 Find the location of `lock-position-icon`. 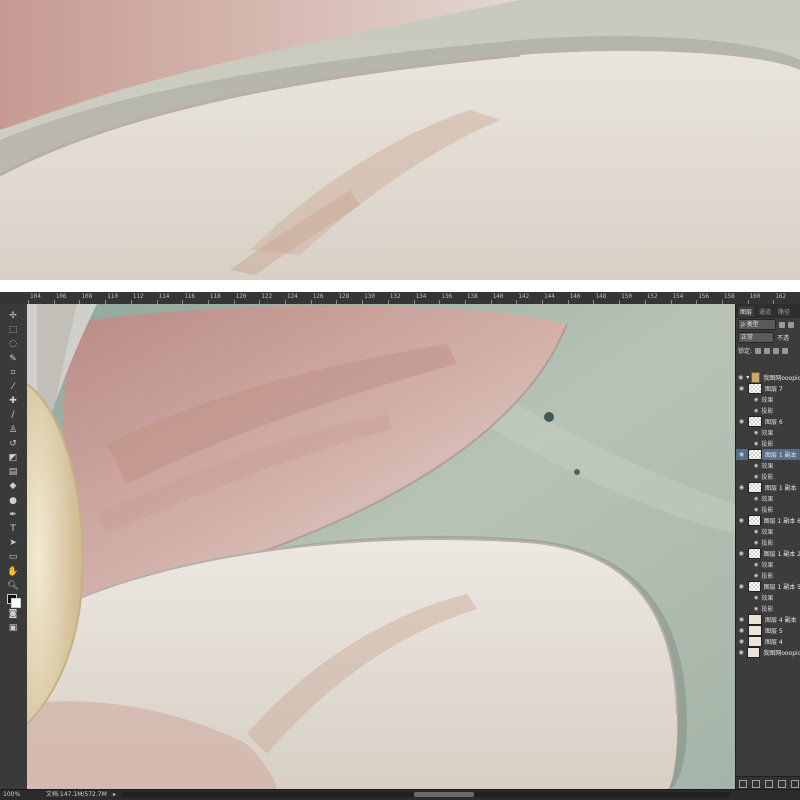

lock-position-icon is located at coordinates (776, 350).